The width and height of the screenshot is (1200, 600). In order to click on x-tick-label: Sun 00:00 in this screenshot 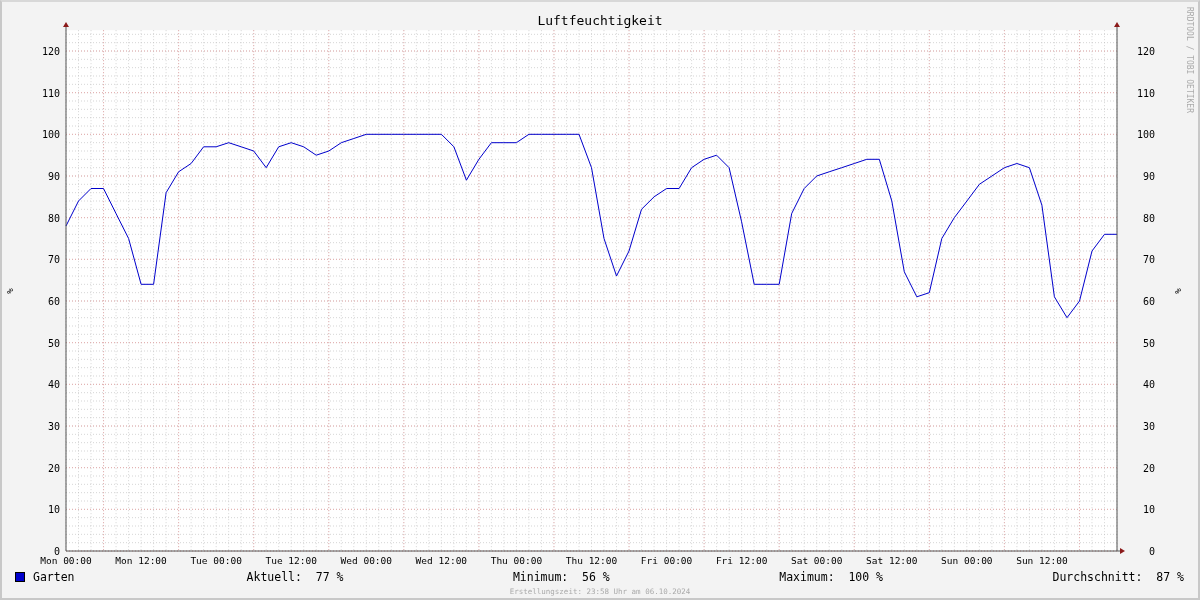, I will do `click(967, 560)`.